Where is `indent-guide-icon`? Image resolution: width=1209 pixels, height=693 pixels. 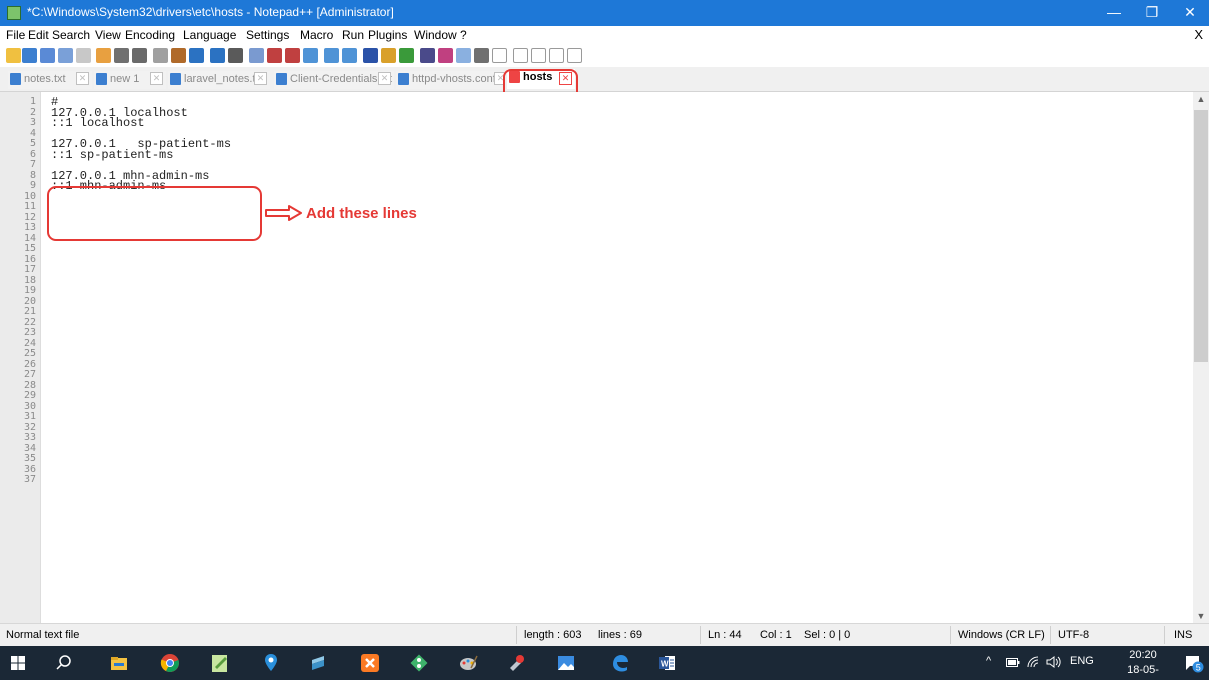
indent-guide-icon is located at coordinates (388, 55).